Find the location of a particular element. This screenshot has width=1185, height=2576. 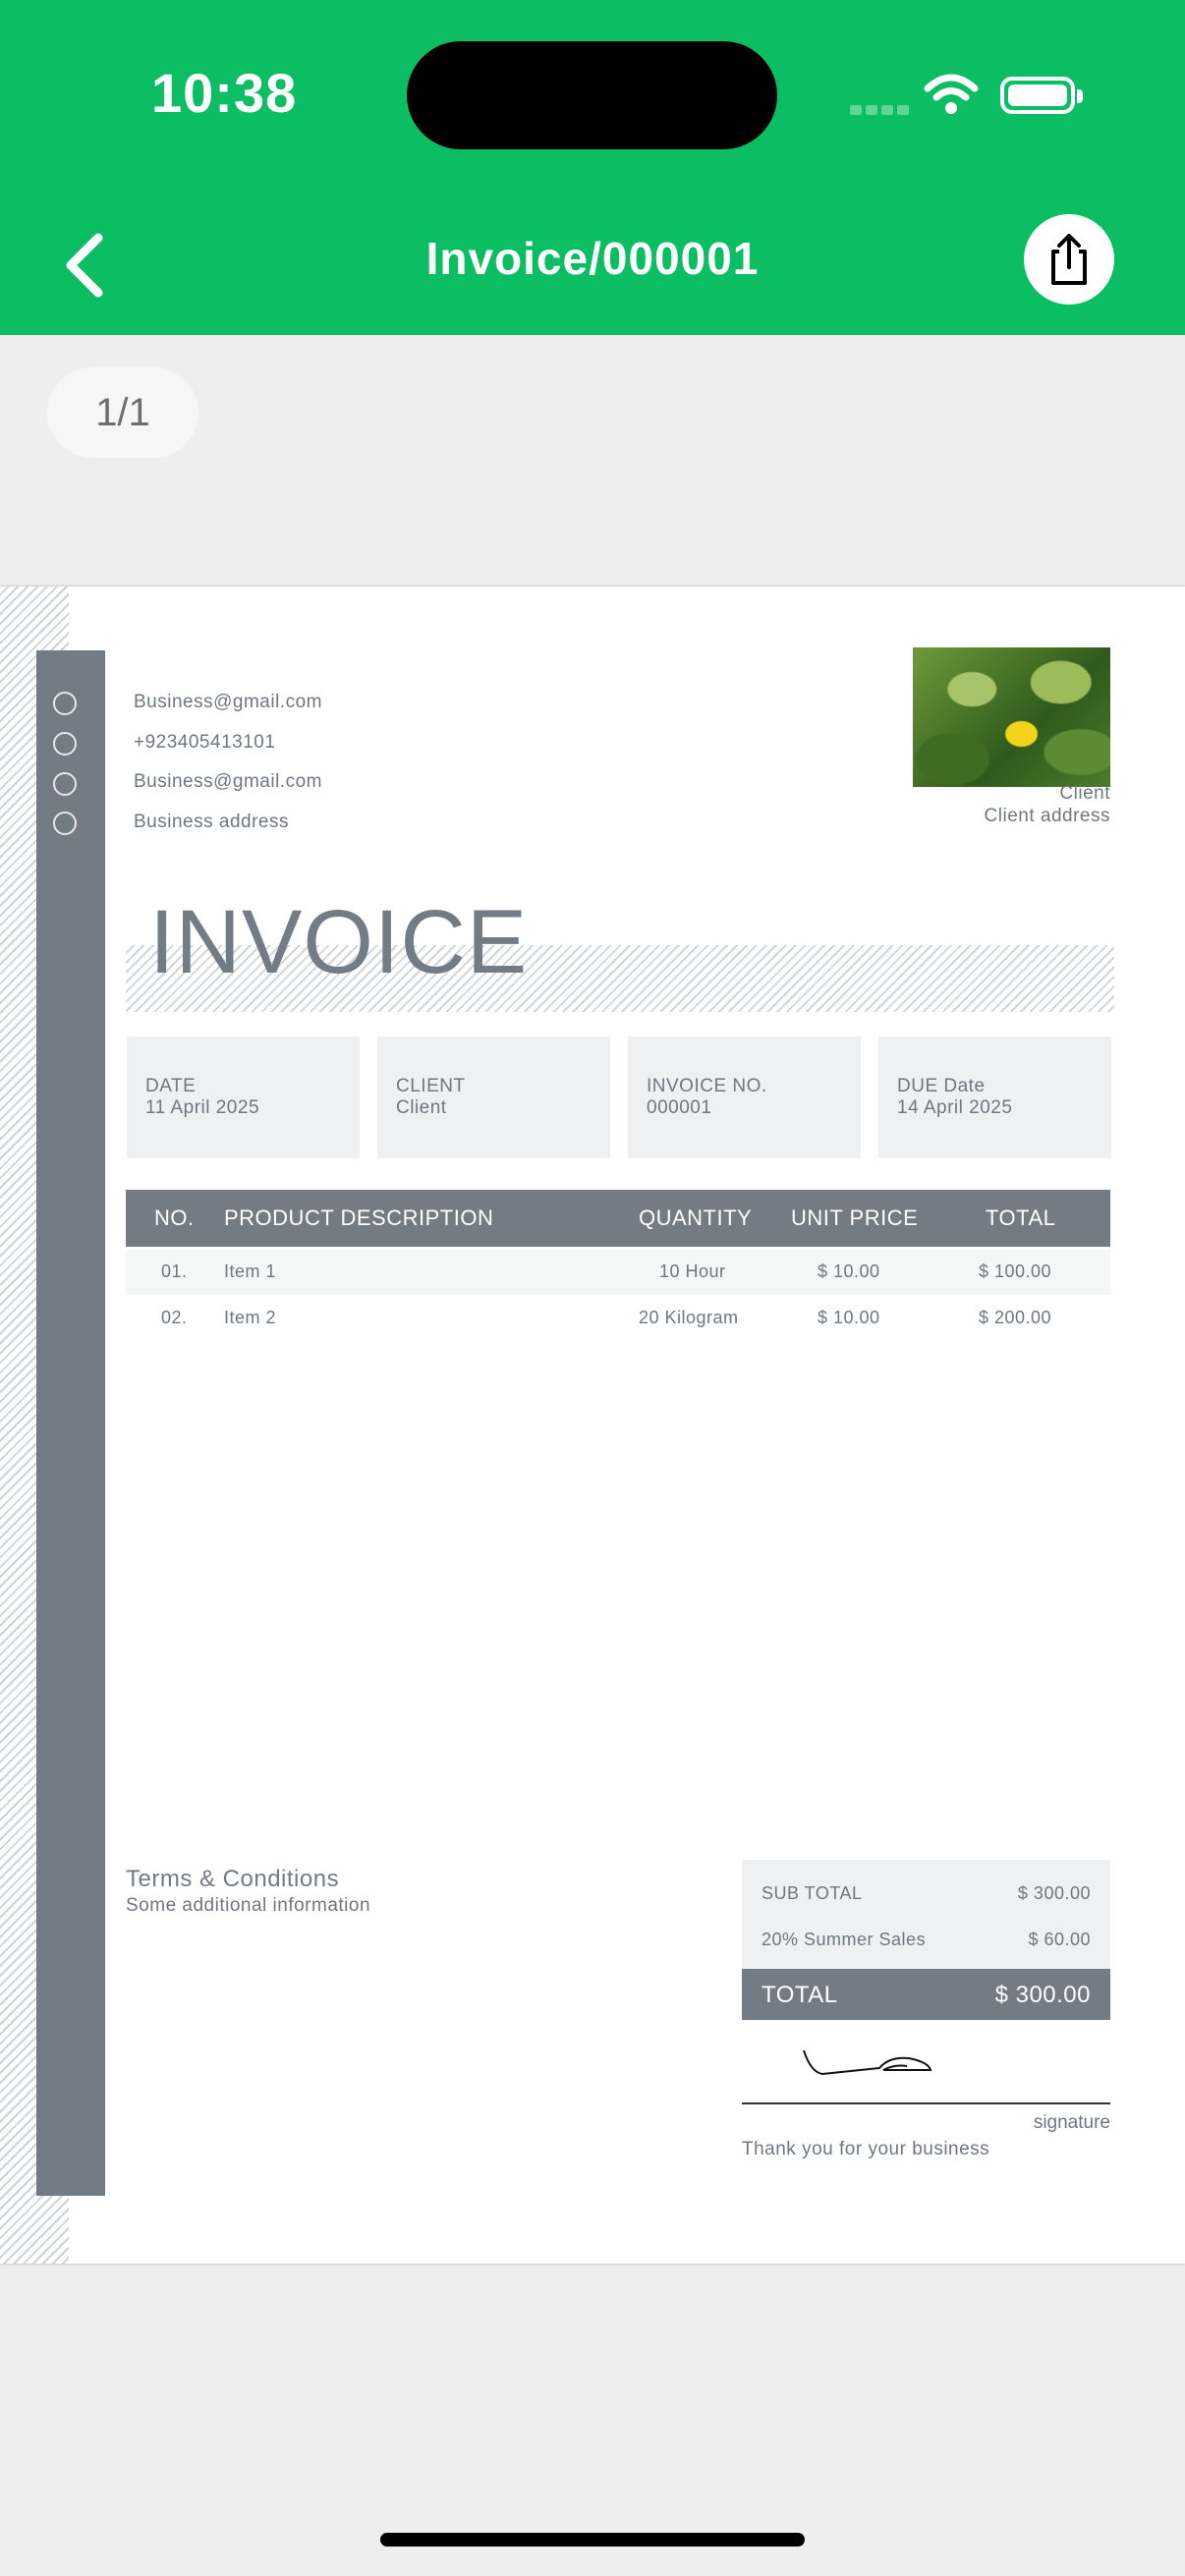

row-quantity: 10 Hour is located at coordinates (693, 1271).